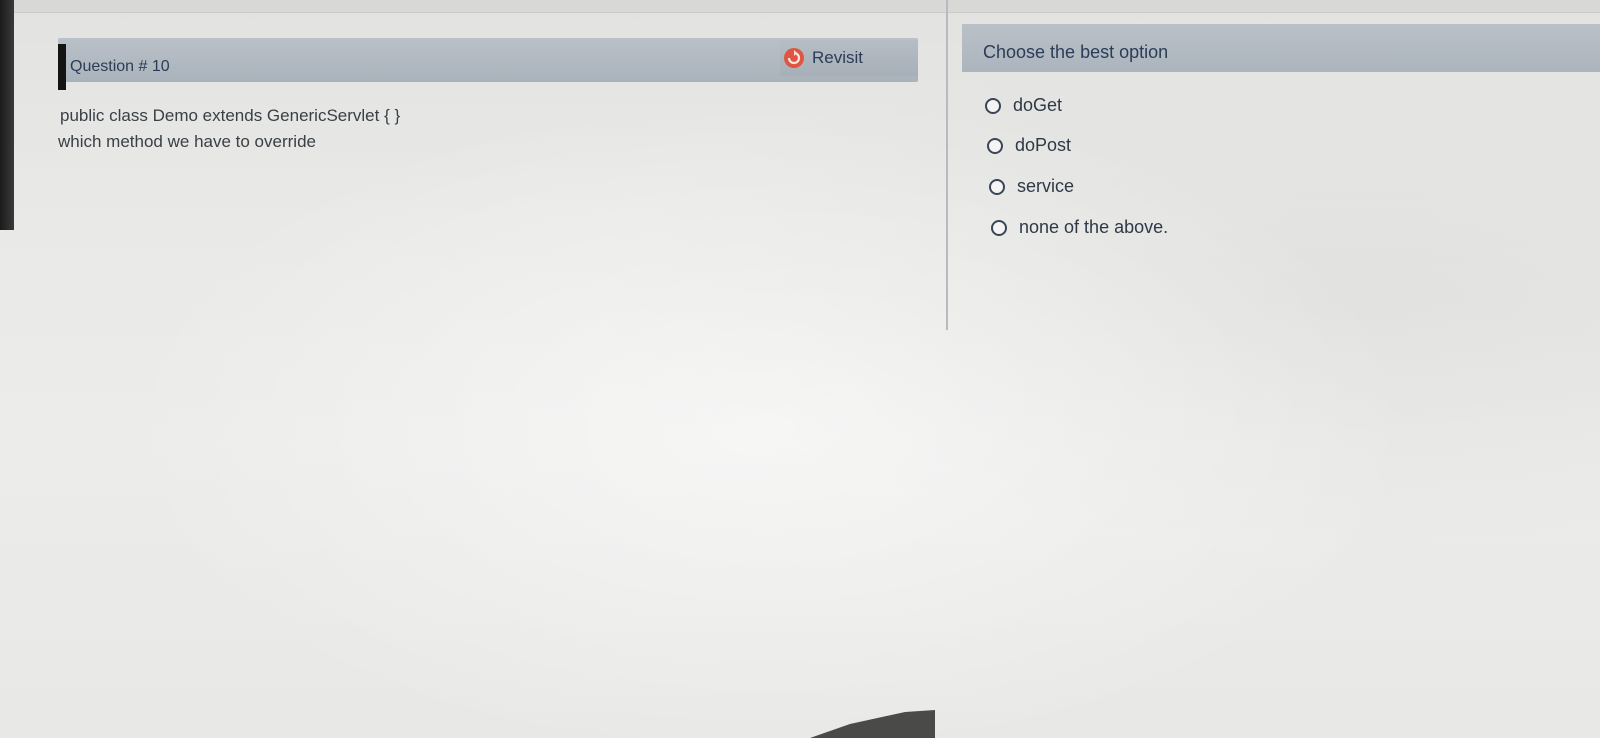  What do you see at coordinates (872, 724) in the screenshot?
I see `foreground-object` at bounding box center [872, 724].